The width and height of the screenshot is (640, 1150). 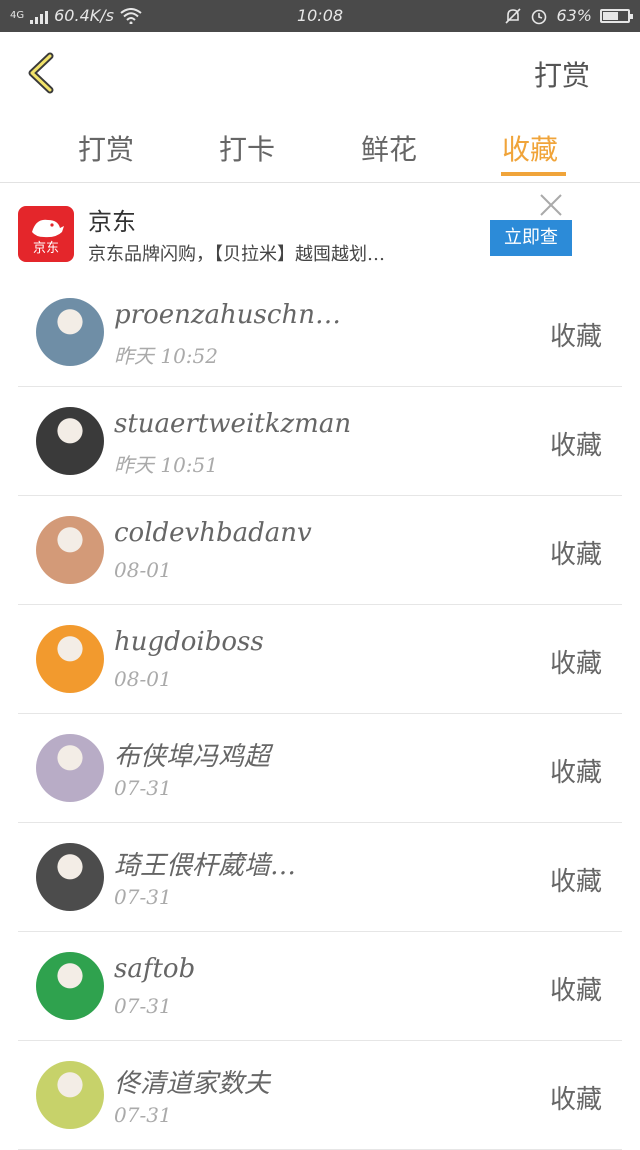 I want to click on battery-percent: 63%, so click(x=574, y=15).